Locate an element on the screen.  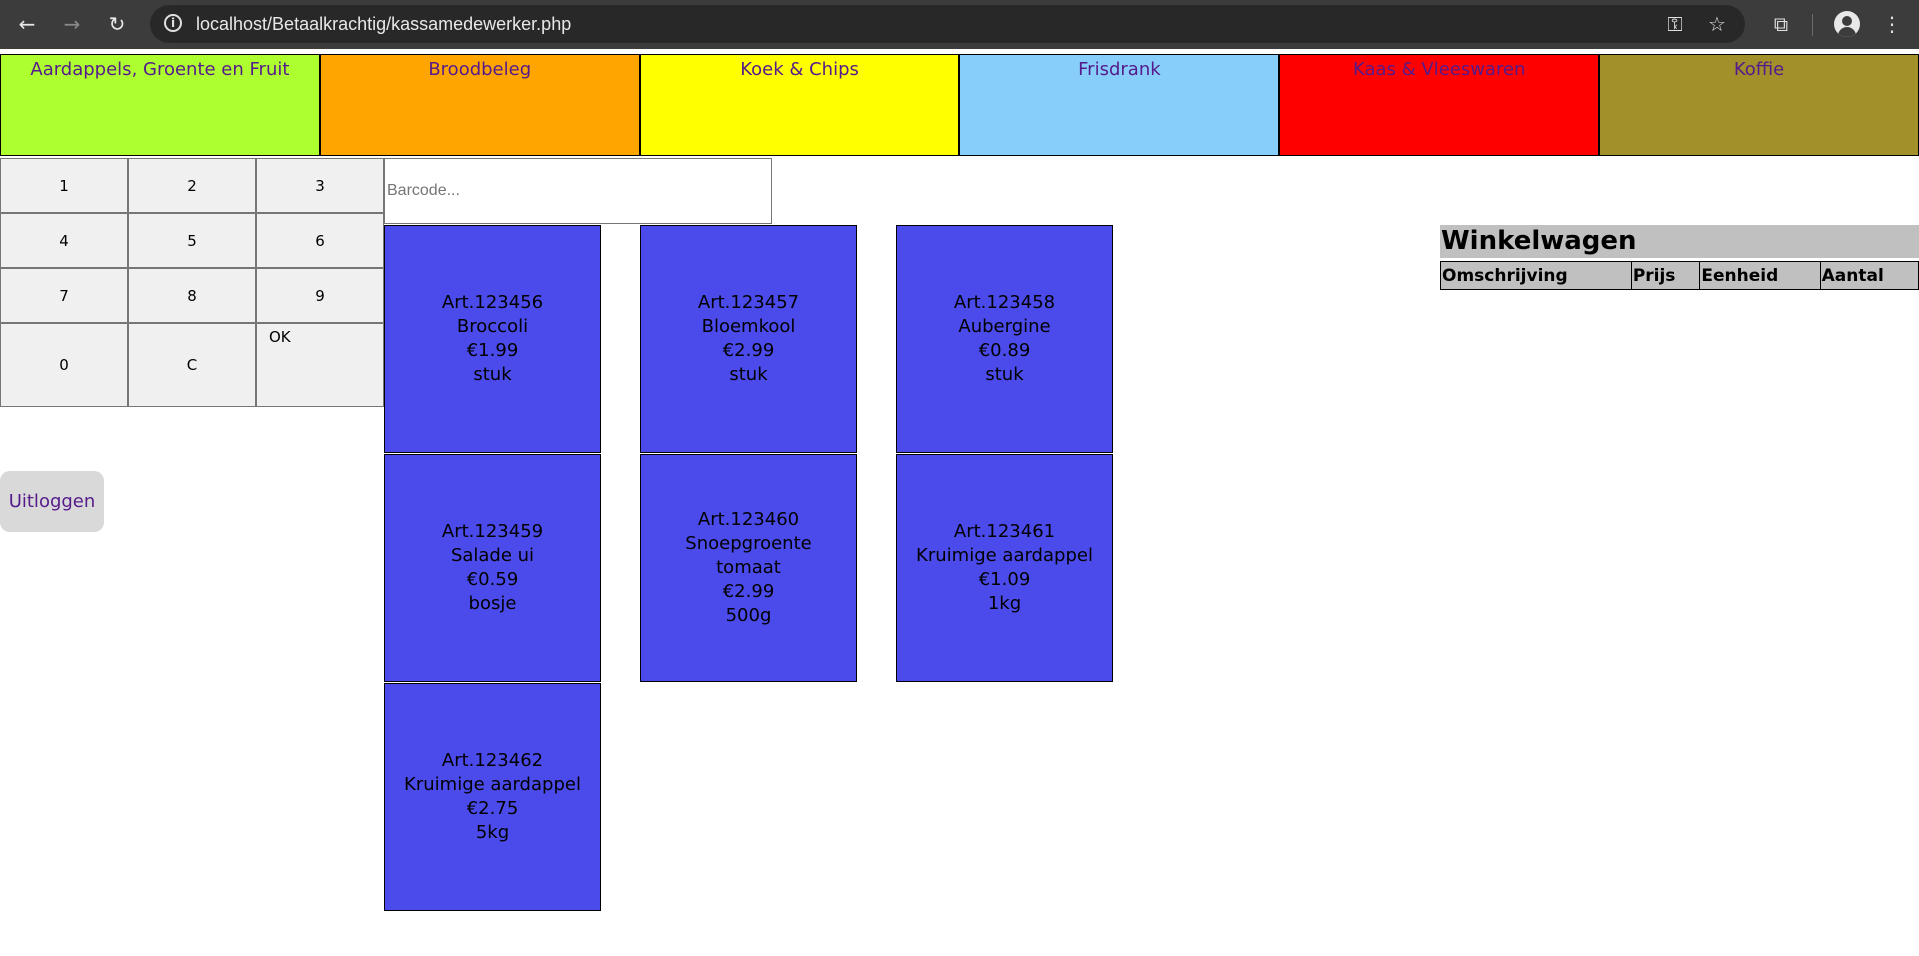
numpad-ok-button: OK is located at coordinates (320, 365).